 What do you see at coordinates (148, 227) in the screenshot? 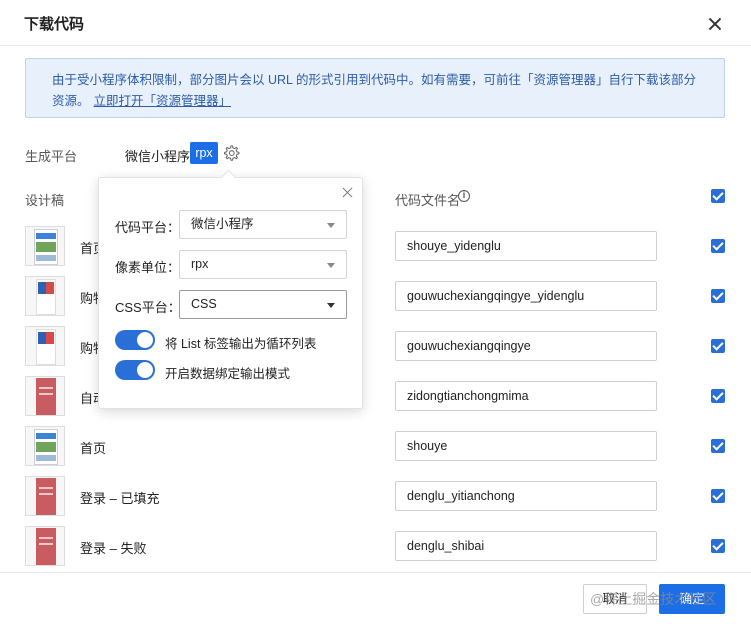
I see `code-platform-label: 代码平台：` at bounding box center [148, 227].